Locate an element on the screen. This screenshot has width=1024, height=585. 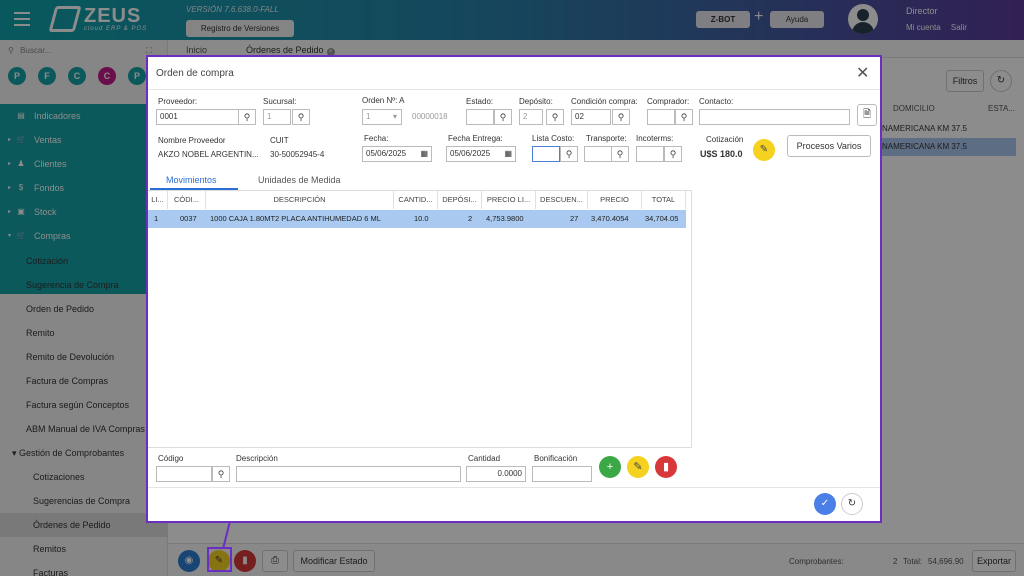
cell-precio-lista: 4,753.9800 is located at coordinates (505, 218).